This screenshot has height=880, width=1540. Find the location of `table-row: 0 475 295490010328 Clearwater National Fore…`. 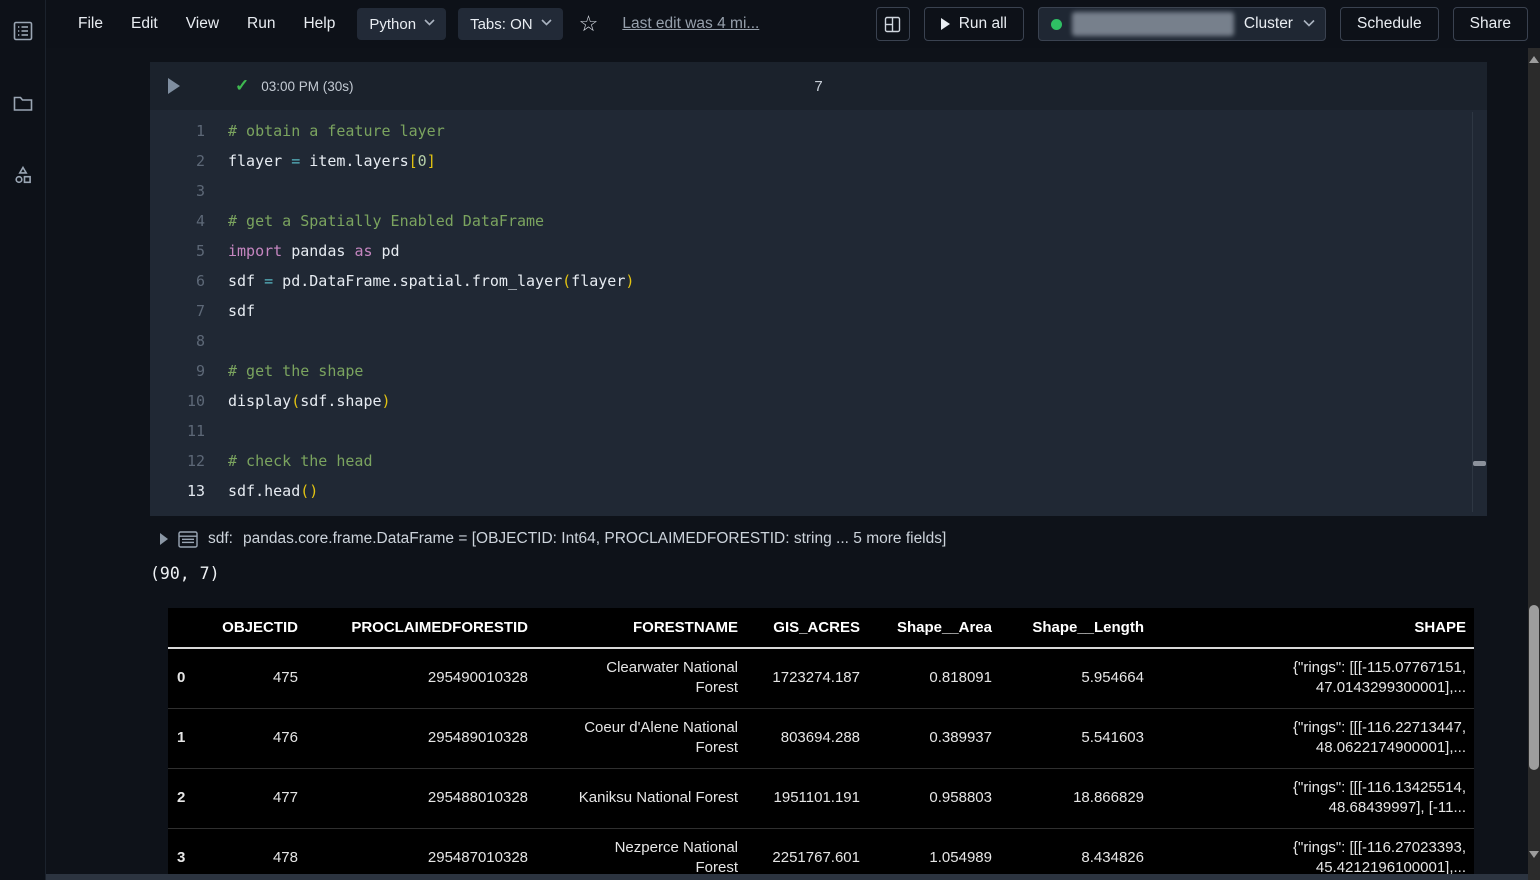

table-row: 0 475 295490010328 Clearwater National Fore… is located at coordinates (821, 678).